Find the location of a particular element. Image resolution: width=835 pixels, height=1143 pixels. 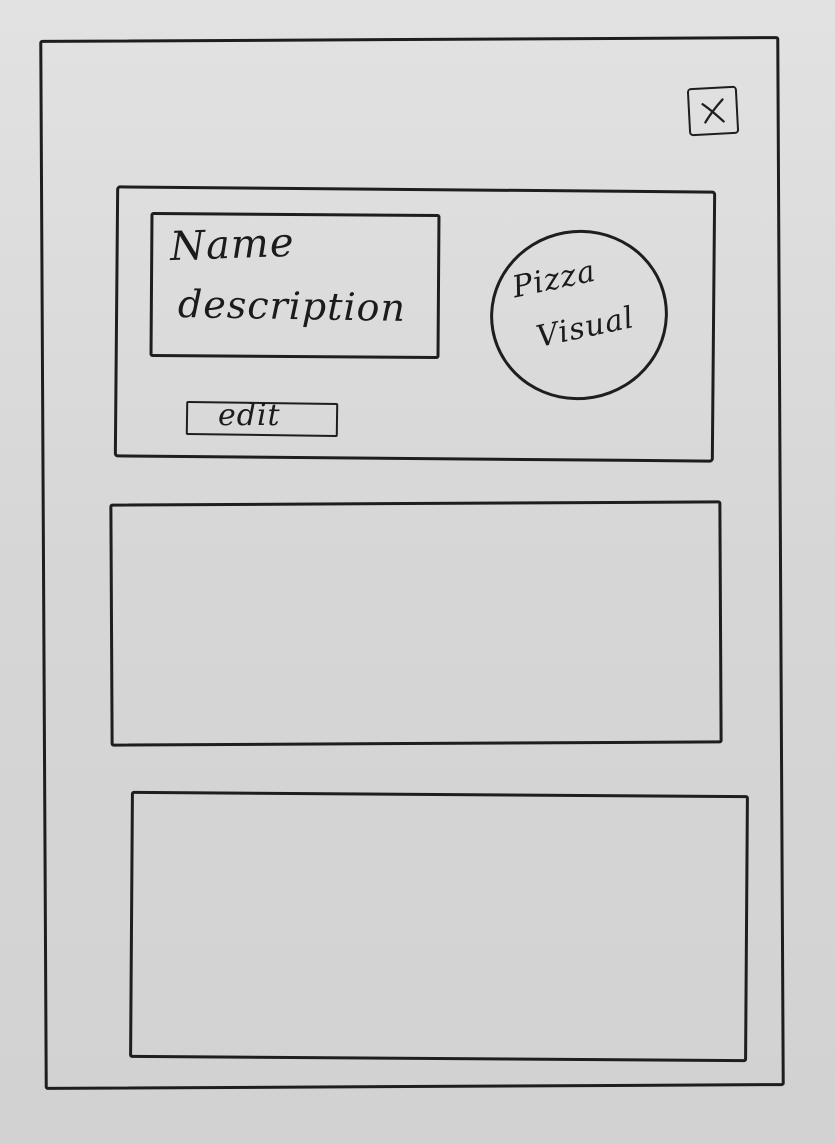

close-icon is located at coordinates (713, 111).